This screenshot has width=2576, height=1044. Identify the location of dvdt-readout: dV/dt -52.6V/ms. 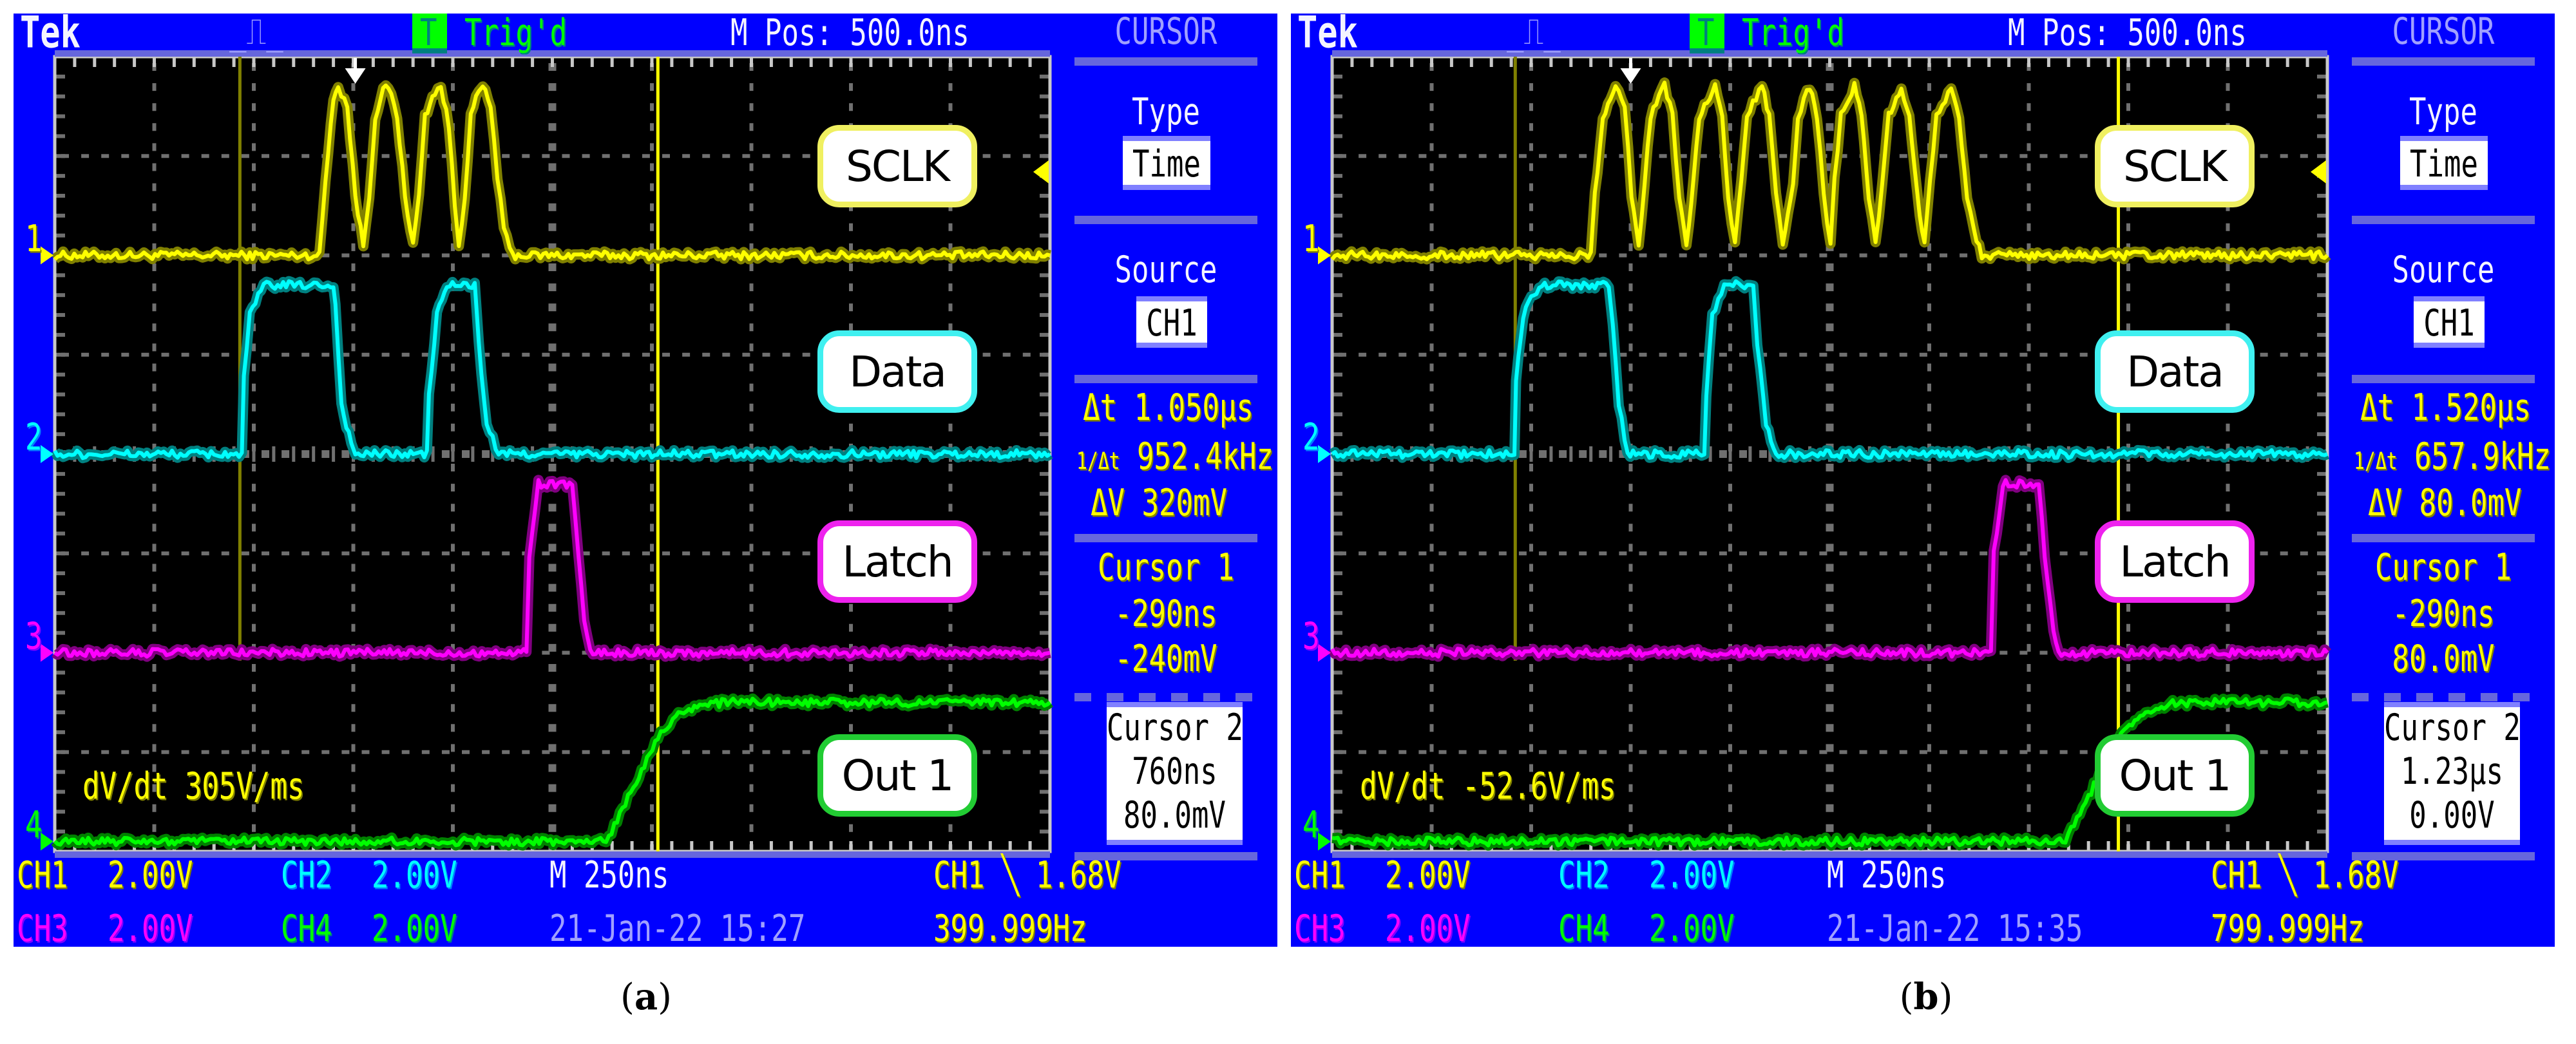
(1488, 786).